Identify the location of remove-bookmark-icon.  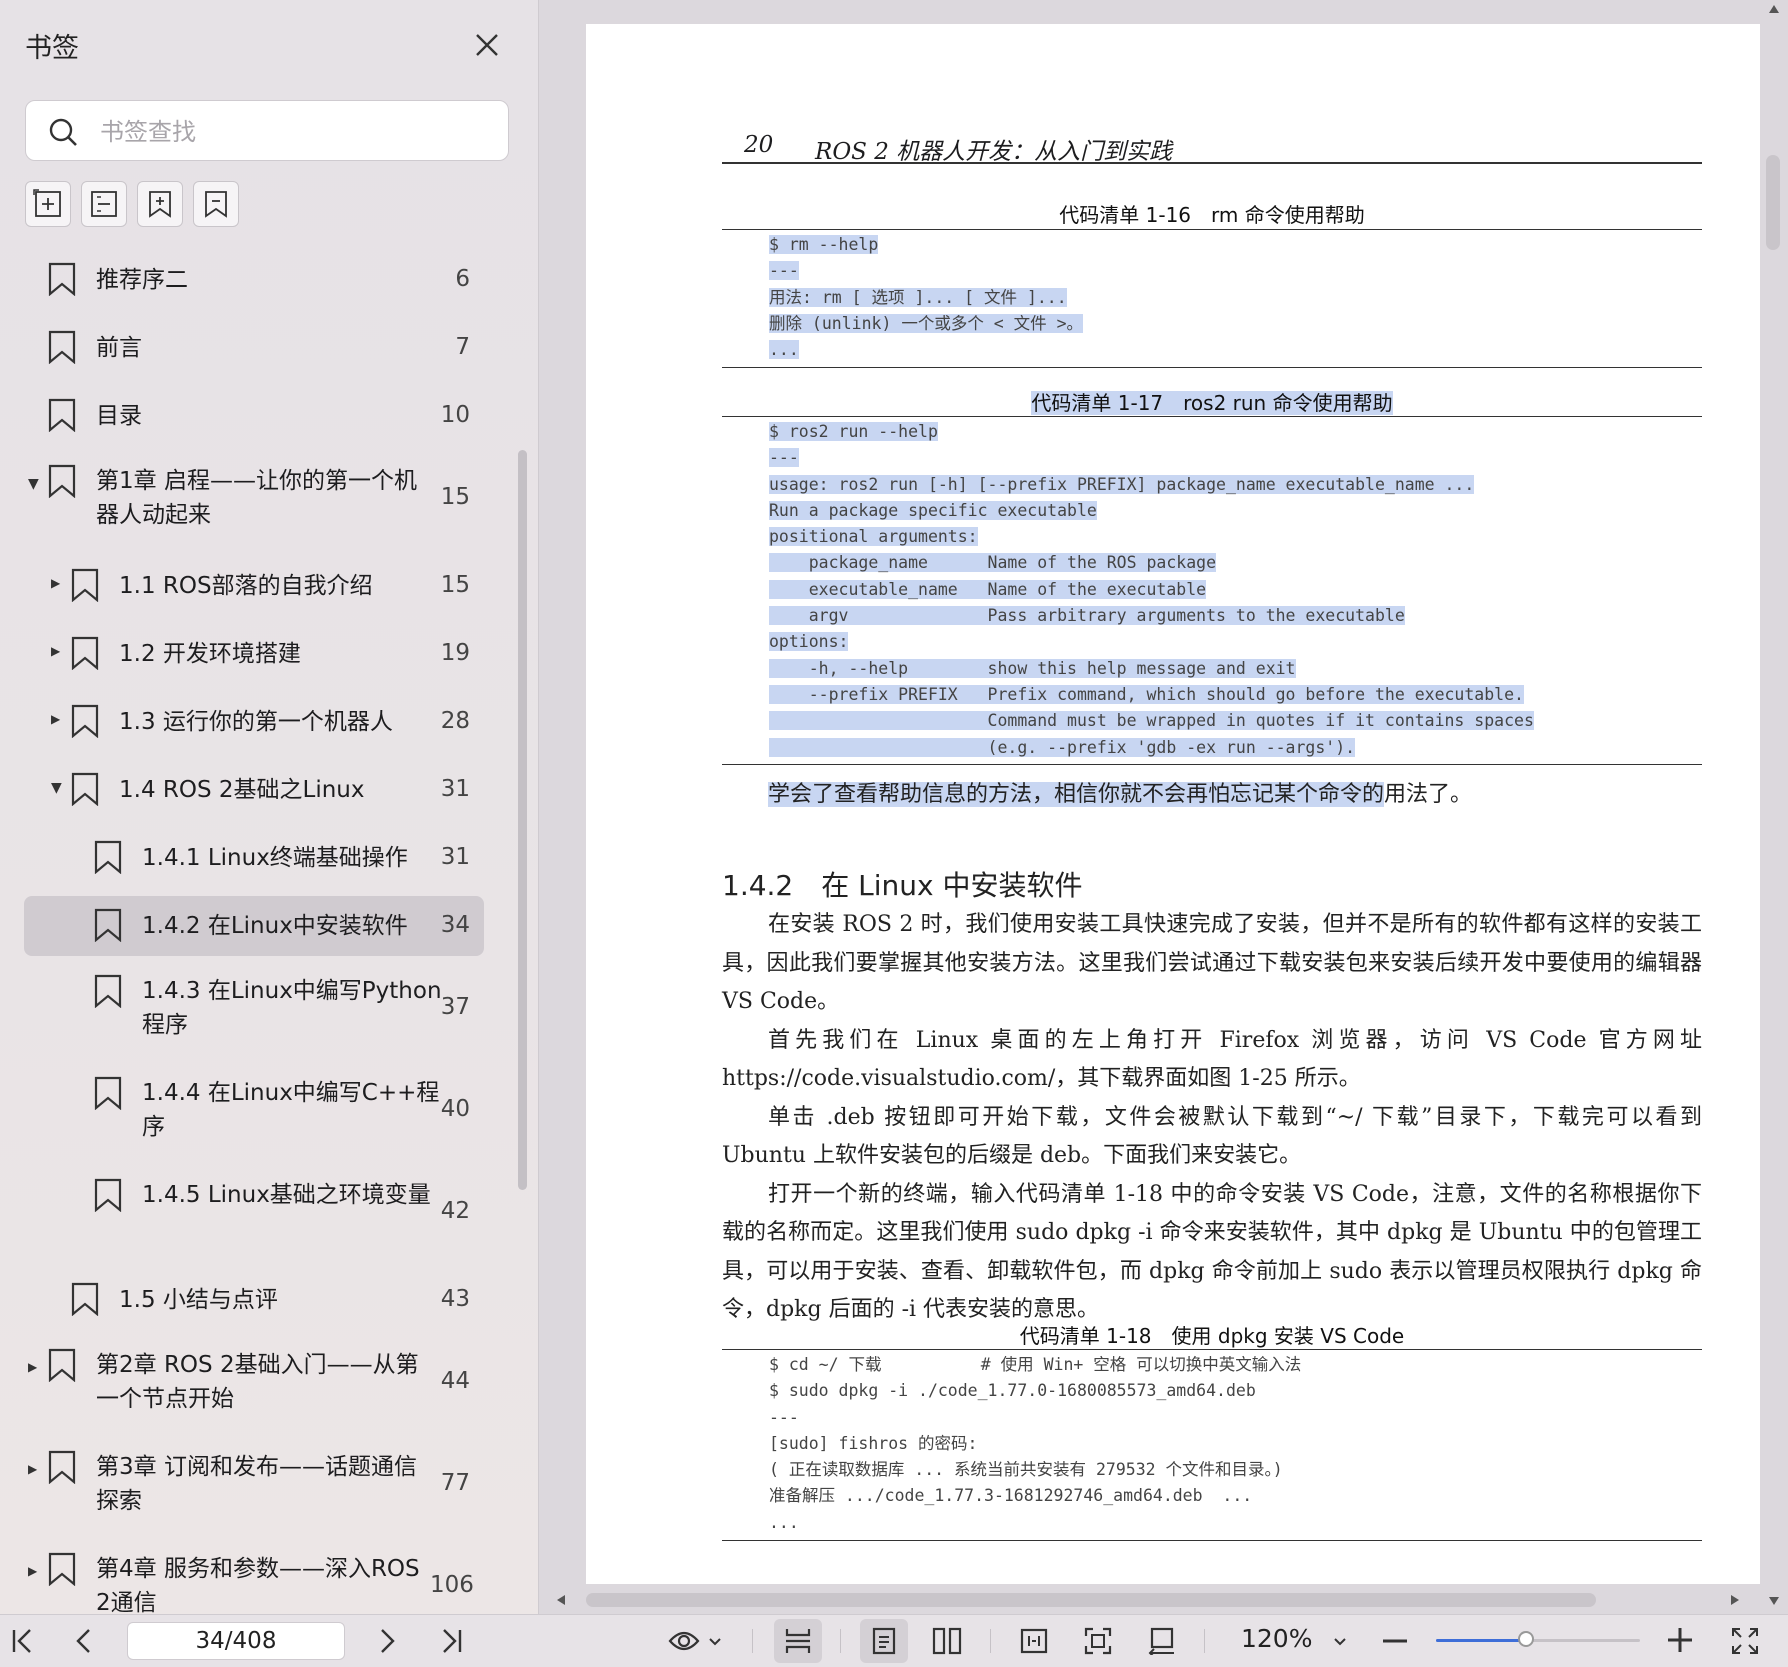
(216, 204).